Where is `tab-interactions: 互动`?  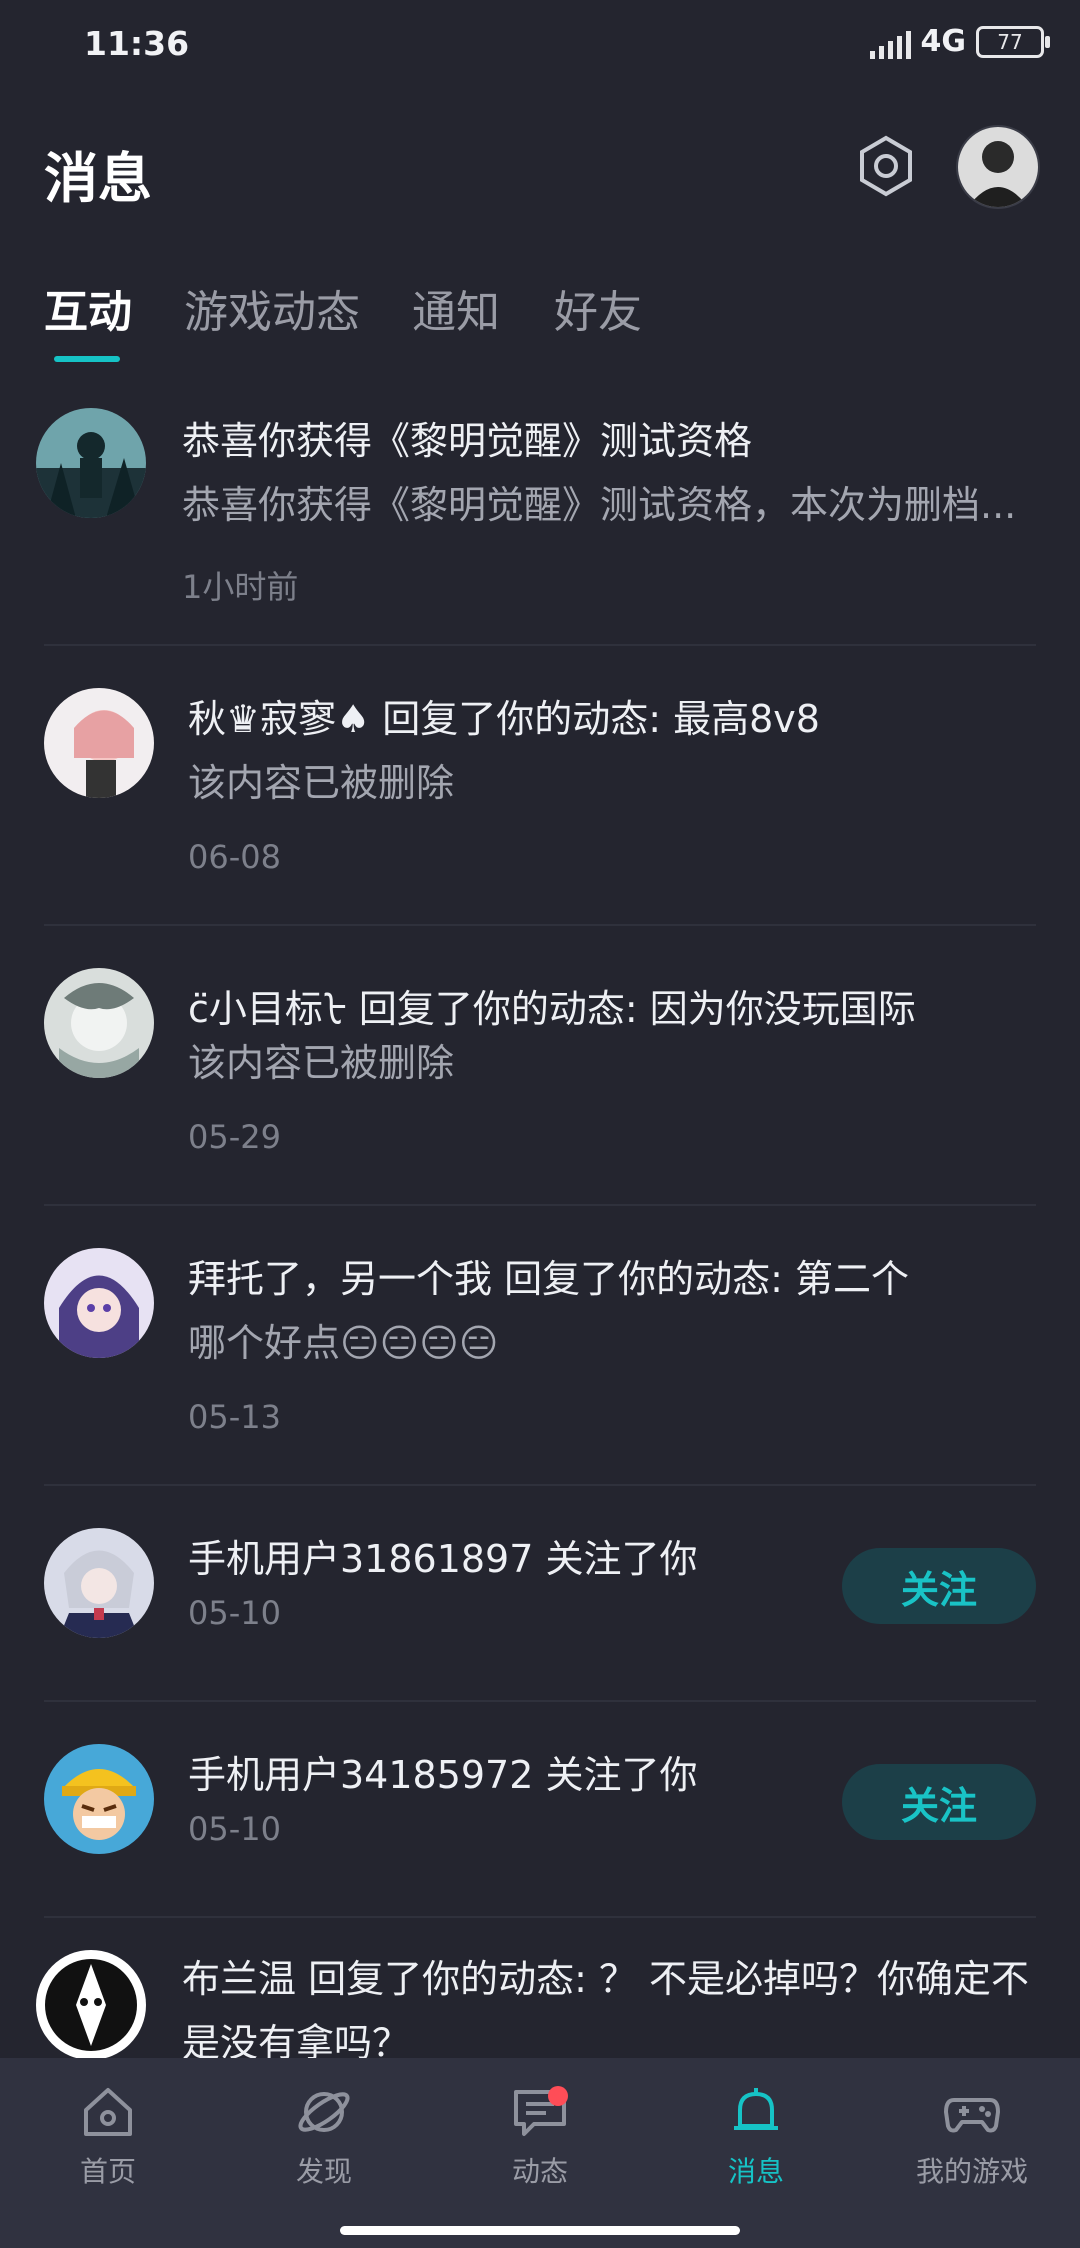 tab-interactions: 互动 is located at coordinates (88, 308).